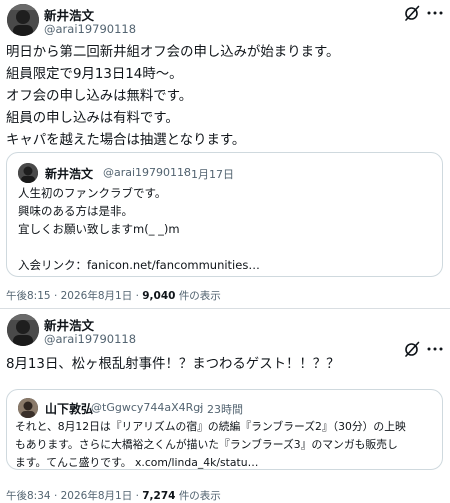 Image resolution: width=450 pixels, height=503 pixels. I want to click on quoted-date: 1月17日, so click(212, 174).